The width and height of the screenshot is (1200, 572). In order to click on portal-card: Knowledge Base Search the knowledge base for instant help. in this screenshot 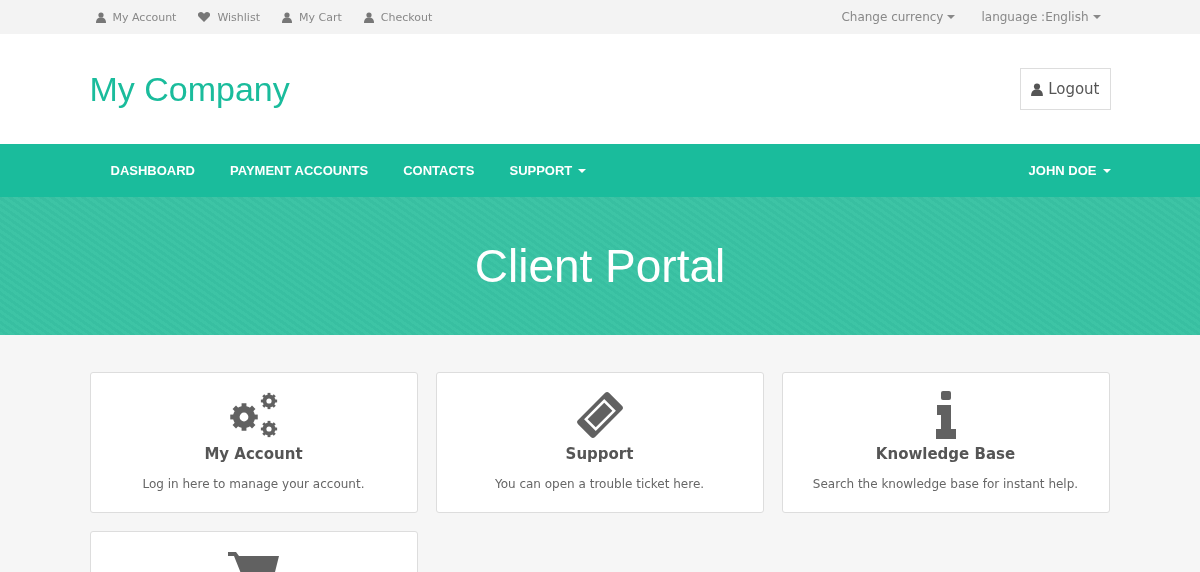, I will do `click(945, 442)`.